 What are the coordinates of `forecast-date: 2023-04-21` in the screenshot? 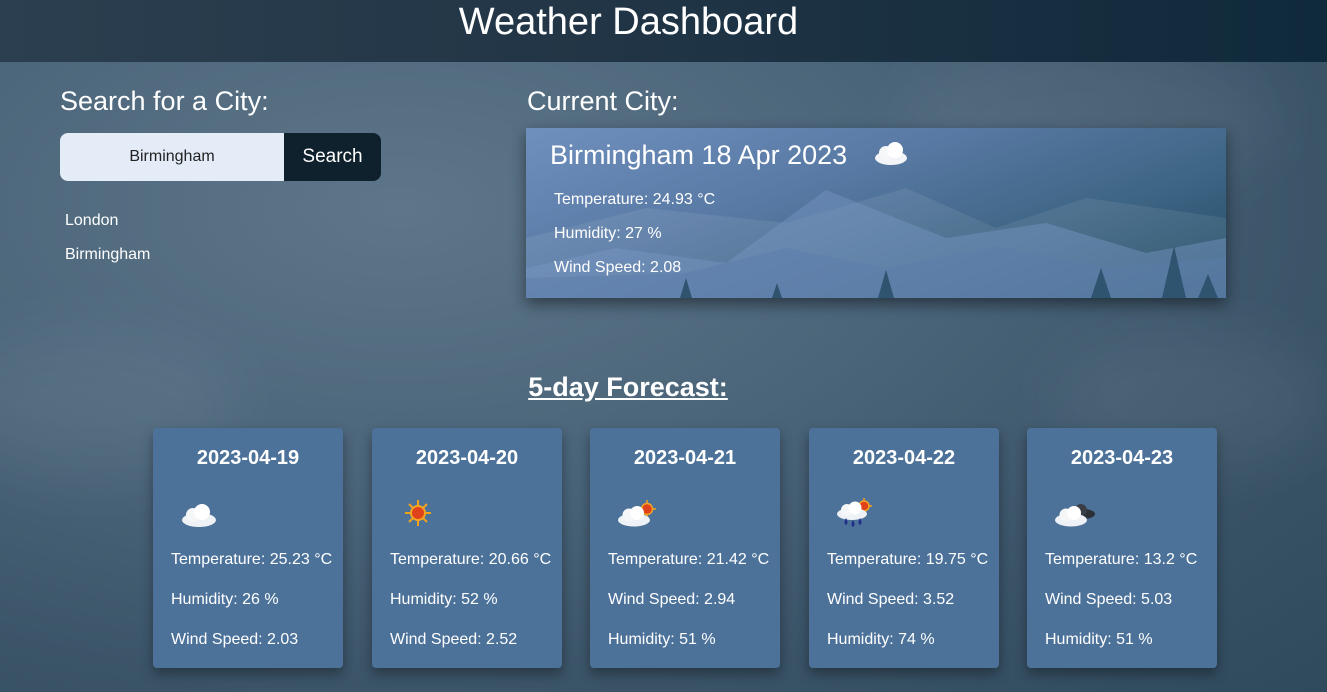 It's located at (685, 458).